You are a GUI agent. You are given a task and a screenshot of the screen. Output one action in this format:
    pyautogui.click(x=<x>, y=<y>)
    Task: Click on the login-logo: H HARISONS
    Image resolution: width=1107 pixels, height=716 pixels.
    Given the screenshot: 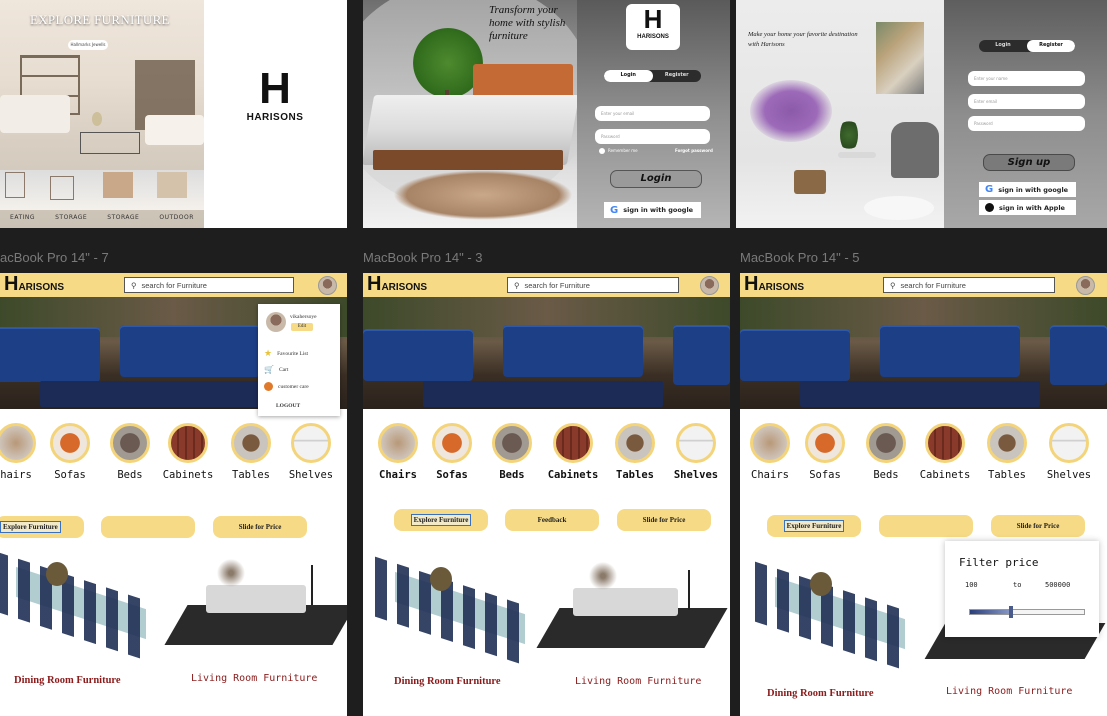 What is the action you would take?
    pyautogui.click(x=653, y=27)
    